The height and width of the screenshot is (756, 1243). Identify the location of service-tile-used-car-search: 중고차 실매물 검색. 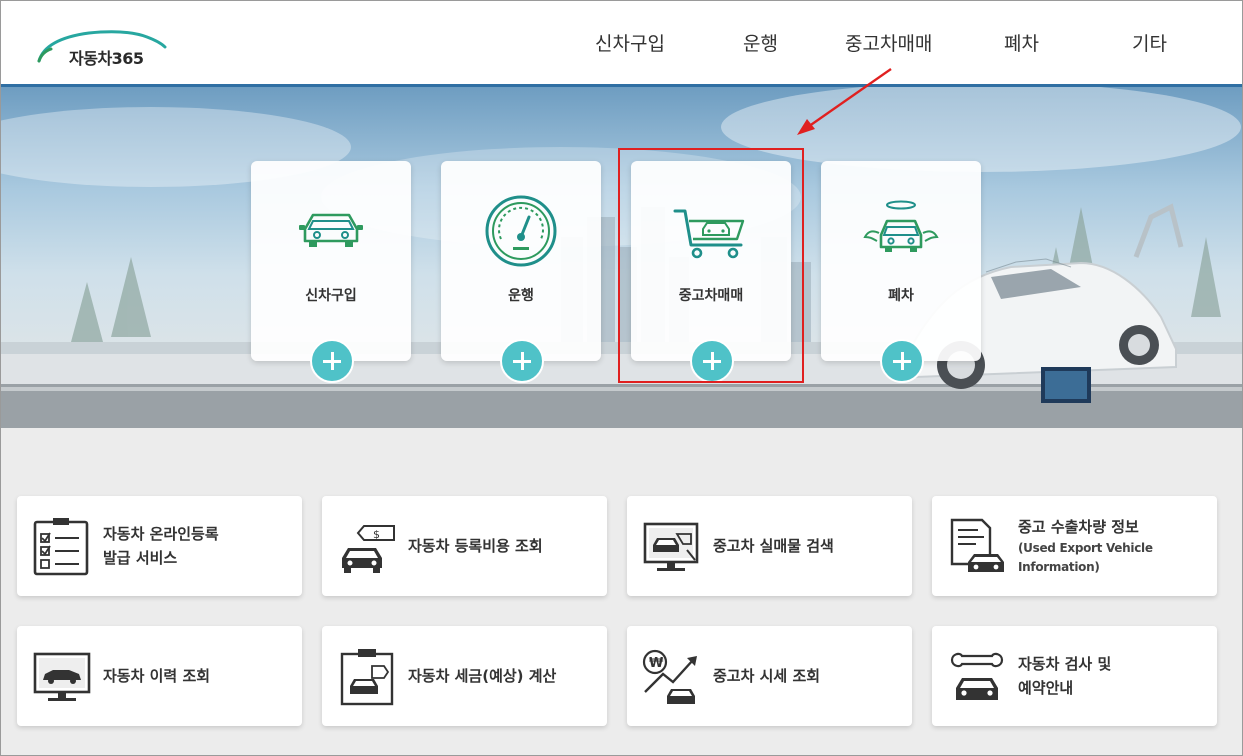
(769, 546).